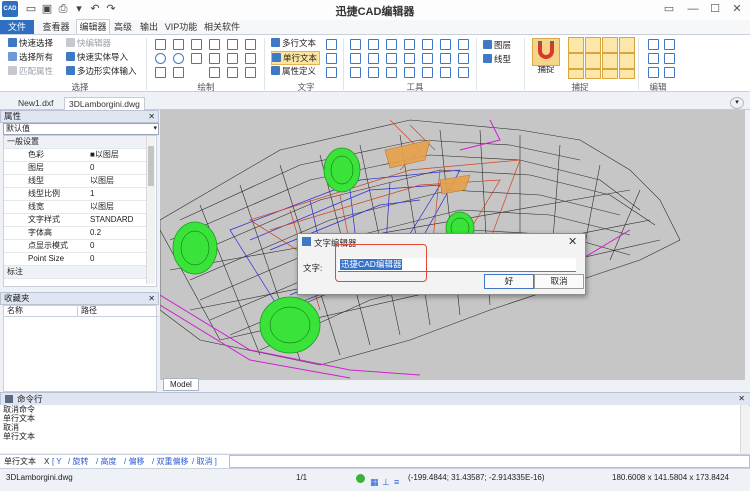 This screenshot has height=491, width=750. Describe the element at coordinates (181, 27) in the screenshot. I see `tab-vip: VIP功能` at that location.